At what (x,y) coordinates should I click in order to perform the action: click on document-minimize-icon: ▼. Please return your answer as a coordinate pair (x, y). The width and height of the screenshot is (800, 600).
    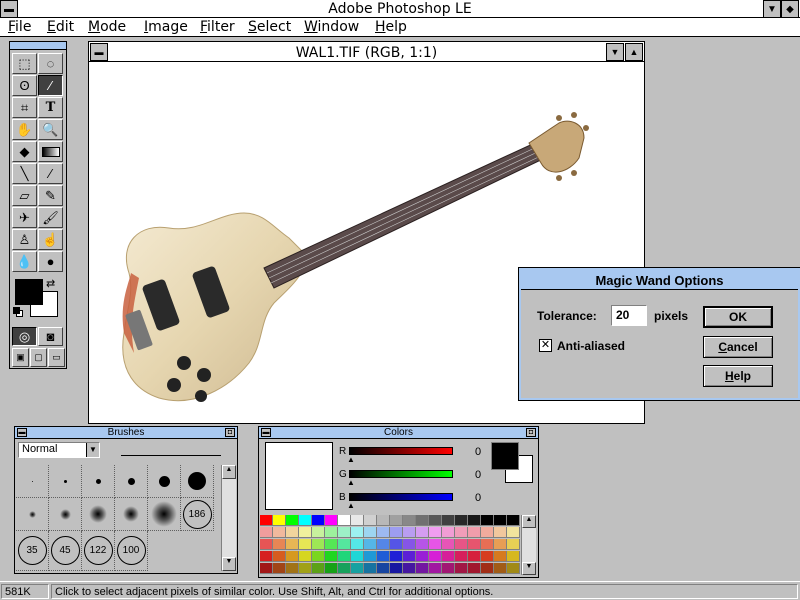
    Looking at the image, I should click on (615, 52).